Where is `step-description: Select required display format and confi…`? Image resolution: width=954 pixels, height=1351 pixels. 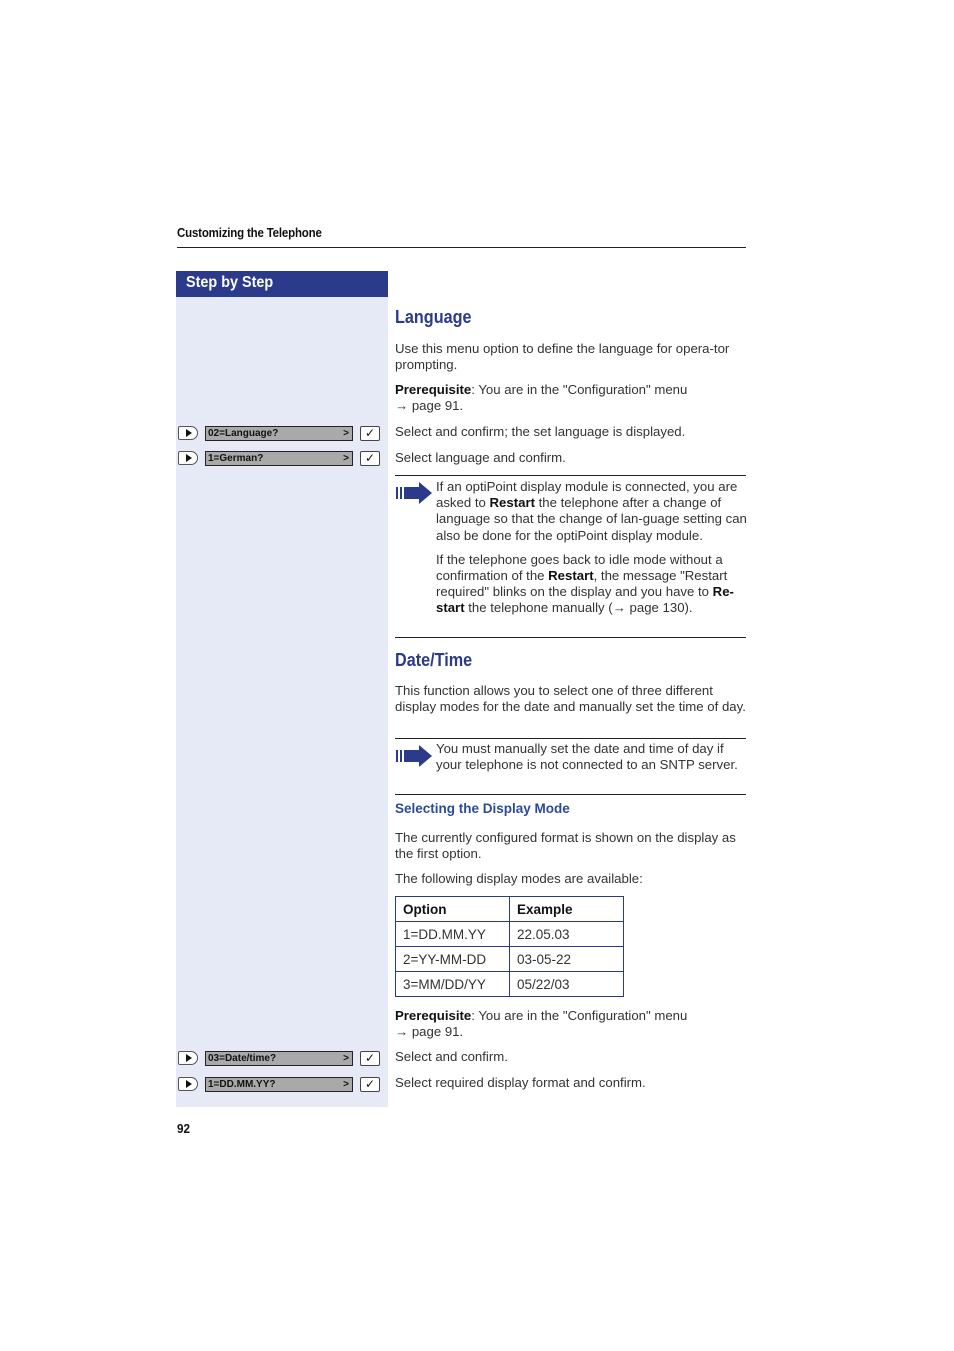 step-description: Select required display format and confi… is located at coordinates (520, 1082).